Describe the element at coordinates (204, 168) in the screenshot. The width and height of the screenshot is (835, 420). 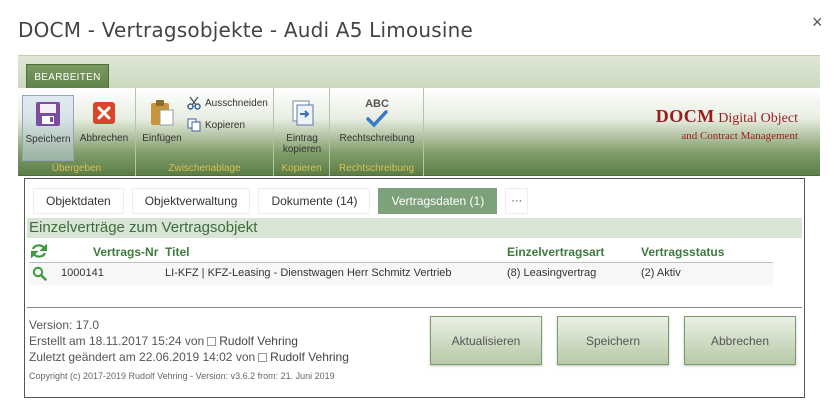
I see `group-label-zwischenablage: Zwischenablage` at that location.